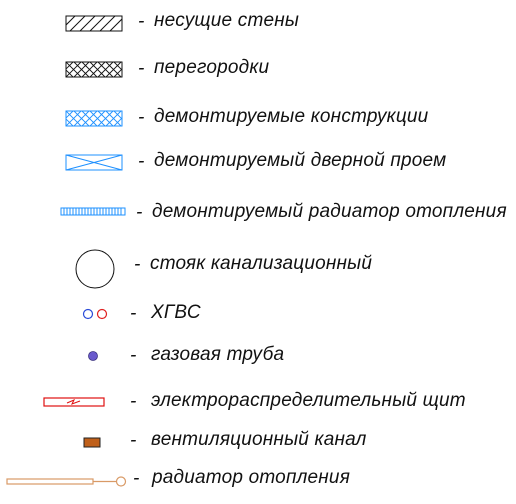 The image size is (516, 504). I want to click on dismantled-doorway-icon, so click(65, 162).